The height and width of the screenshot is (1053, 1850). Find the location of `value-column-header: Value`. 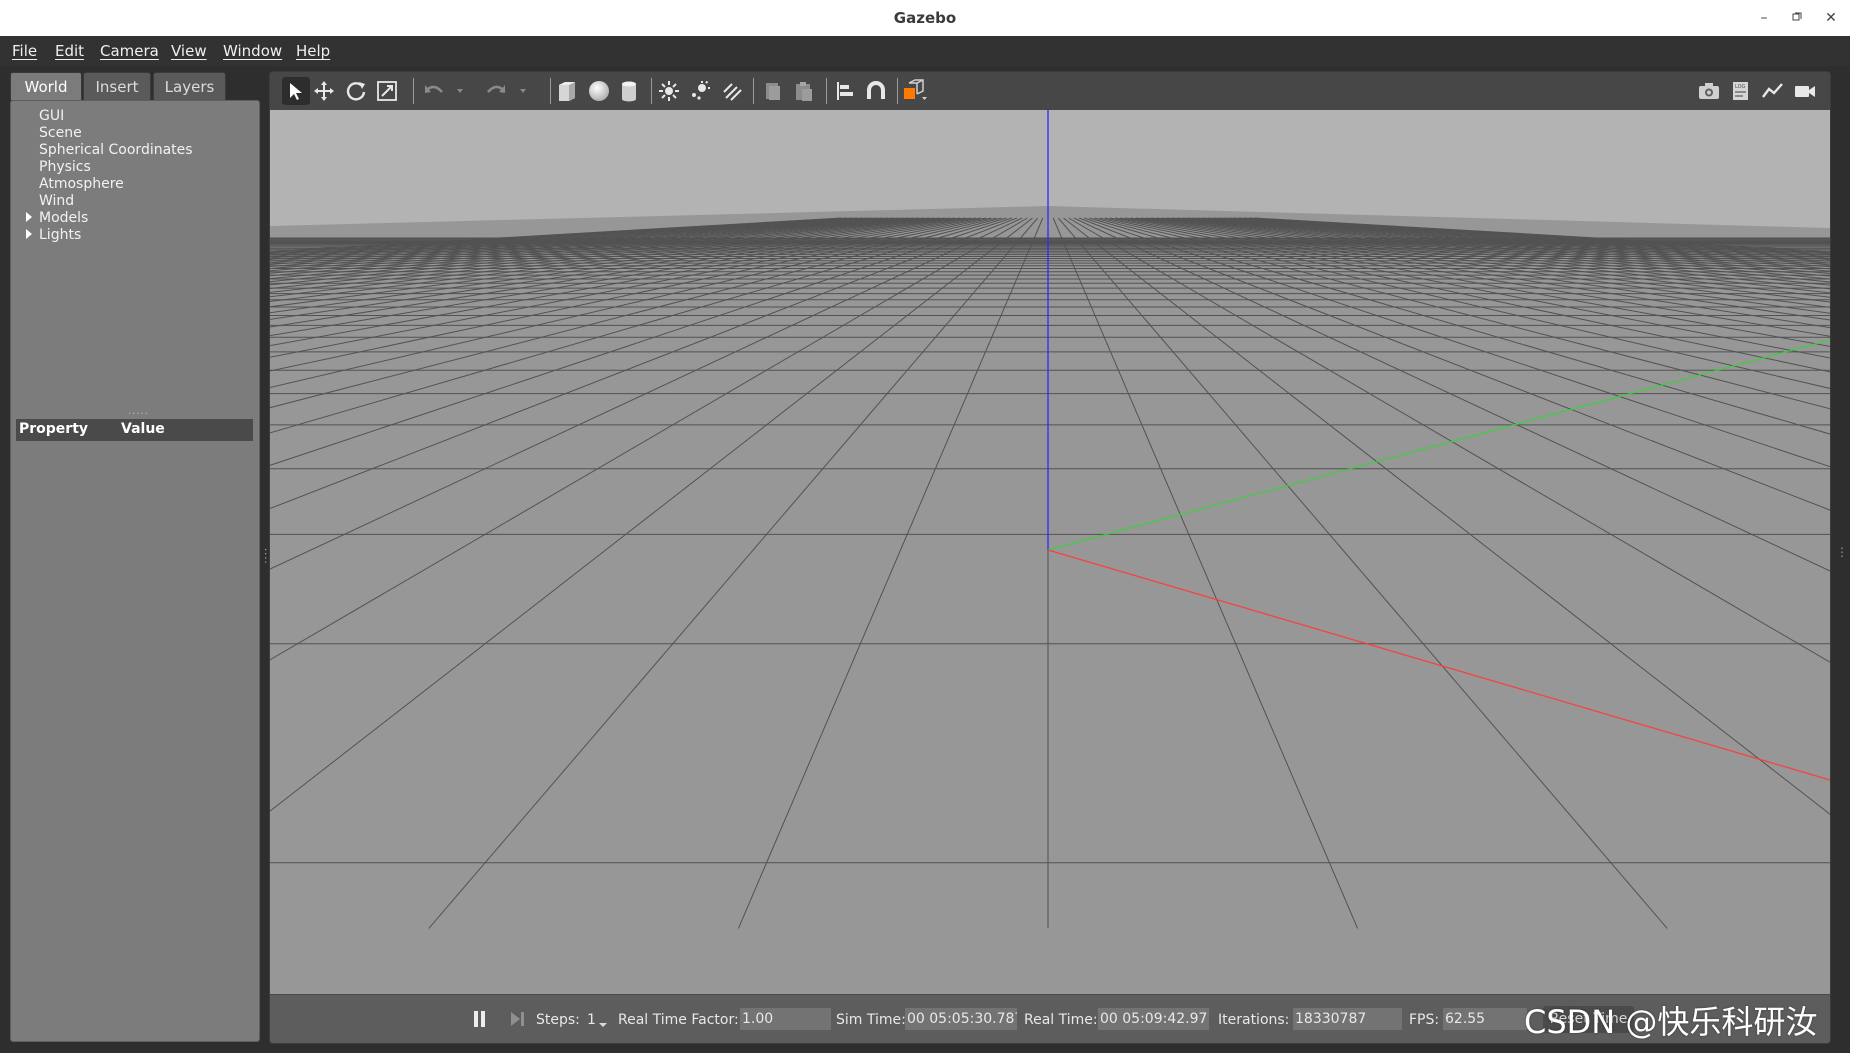

value-column-header: Value is located at coordinates (143, 429).